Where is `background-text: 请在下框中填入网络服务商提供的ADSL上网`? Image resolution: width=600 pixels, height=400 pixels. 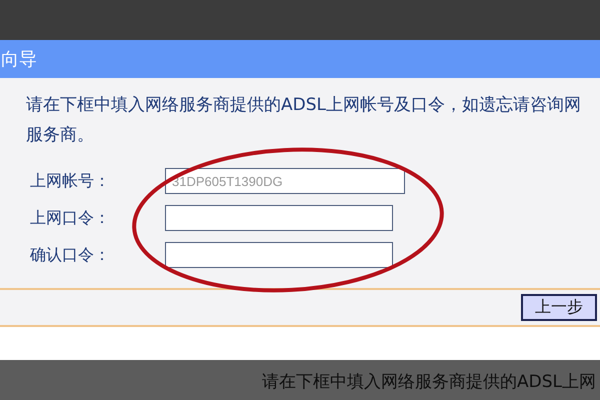 background-text: 请在下框中填入网络服务商提供的ADSL上网 is located at coordinates (429, 382).